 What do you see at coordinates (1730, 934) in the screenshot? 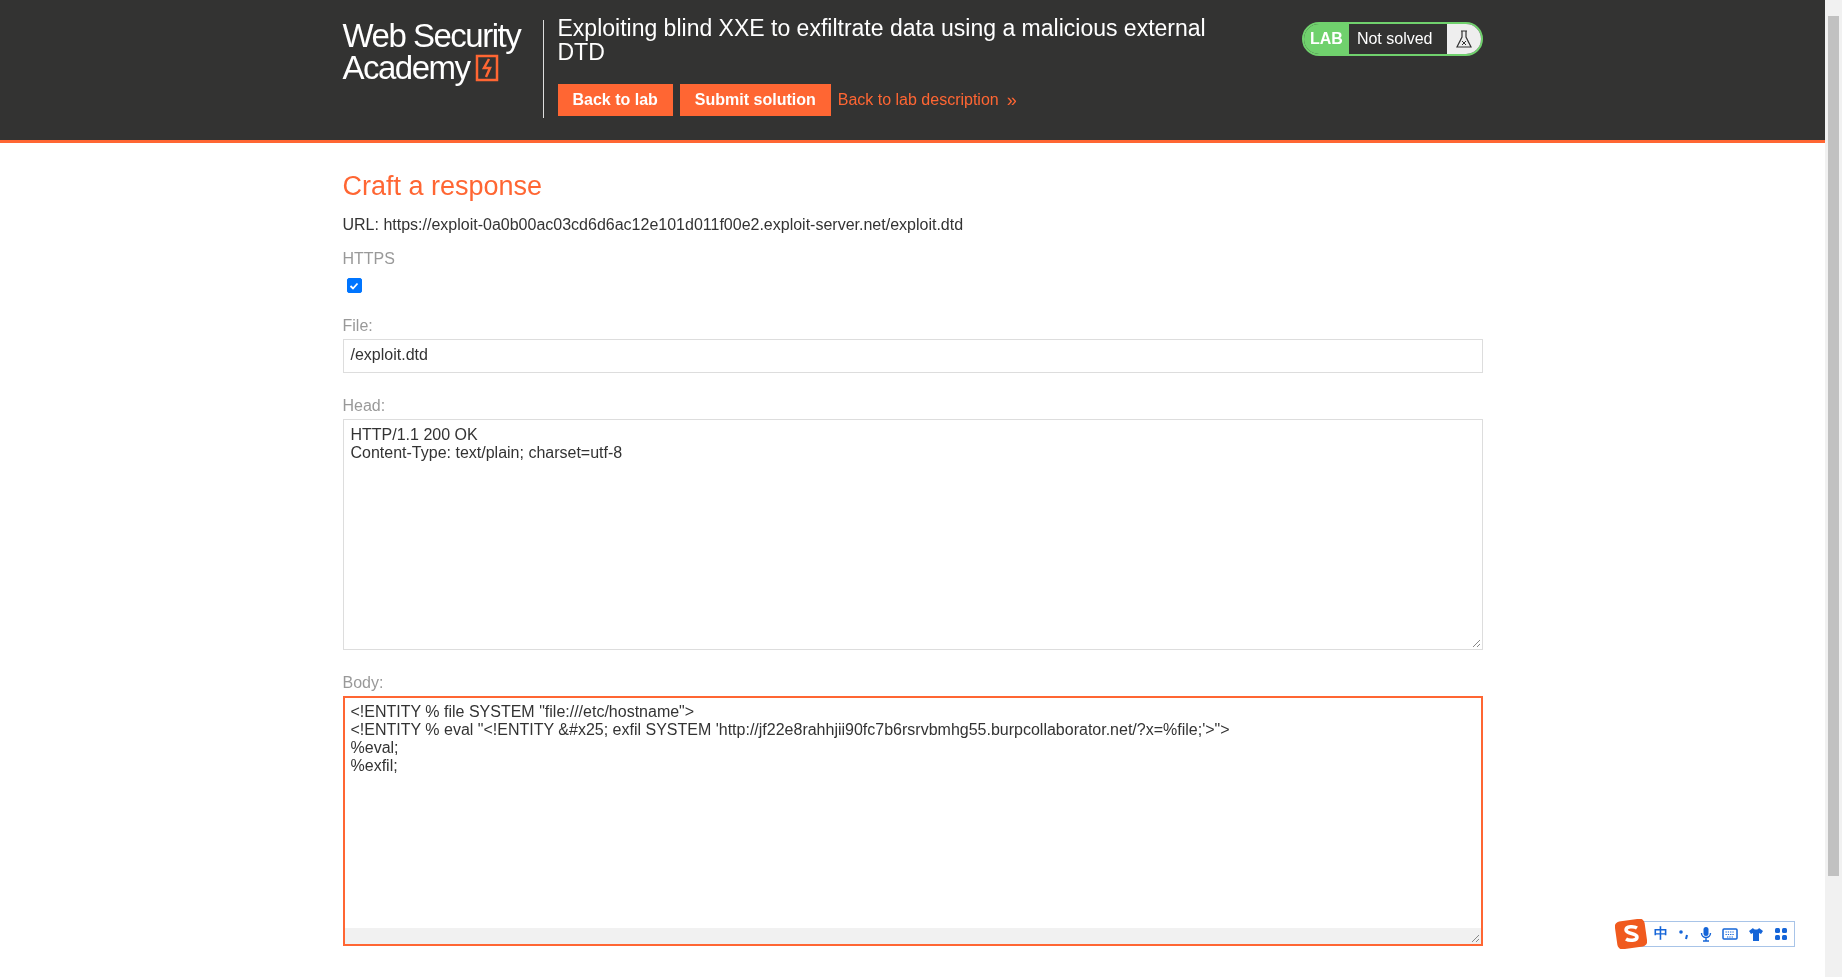
I see `keyboard-icon` at bounding box center [1730, 934].